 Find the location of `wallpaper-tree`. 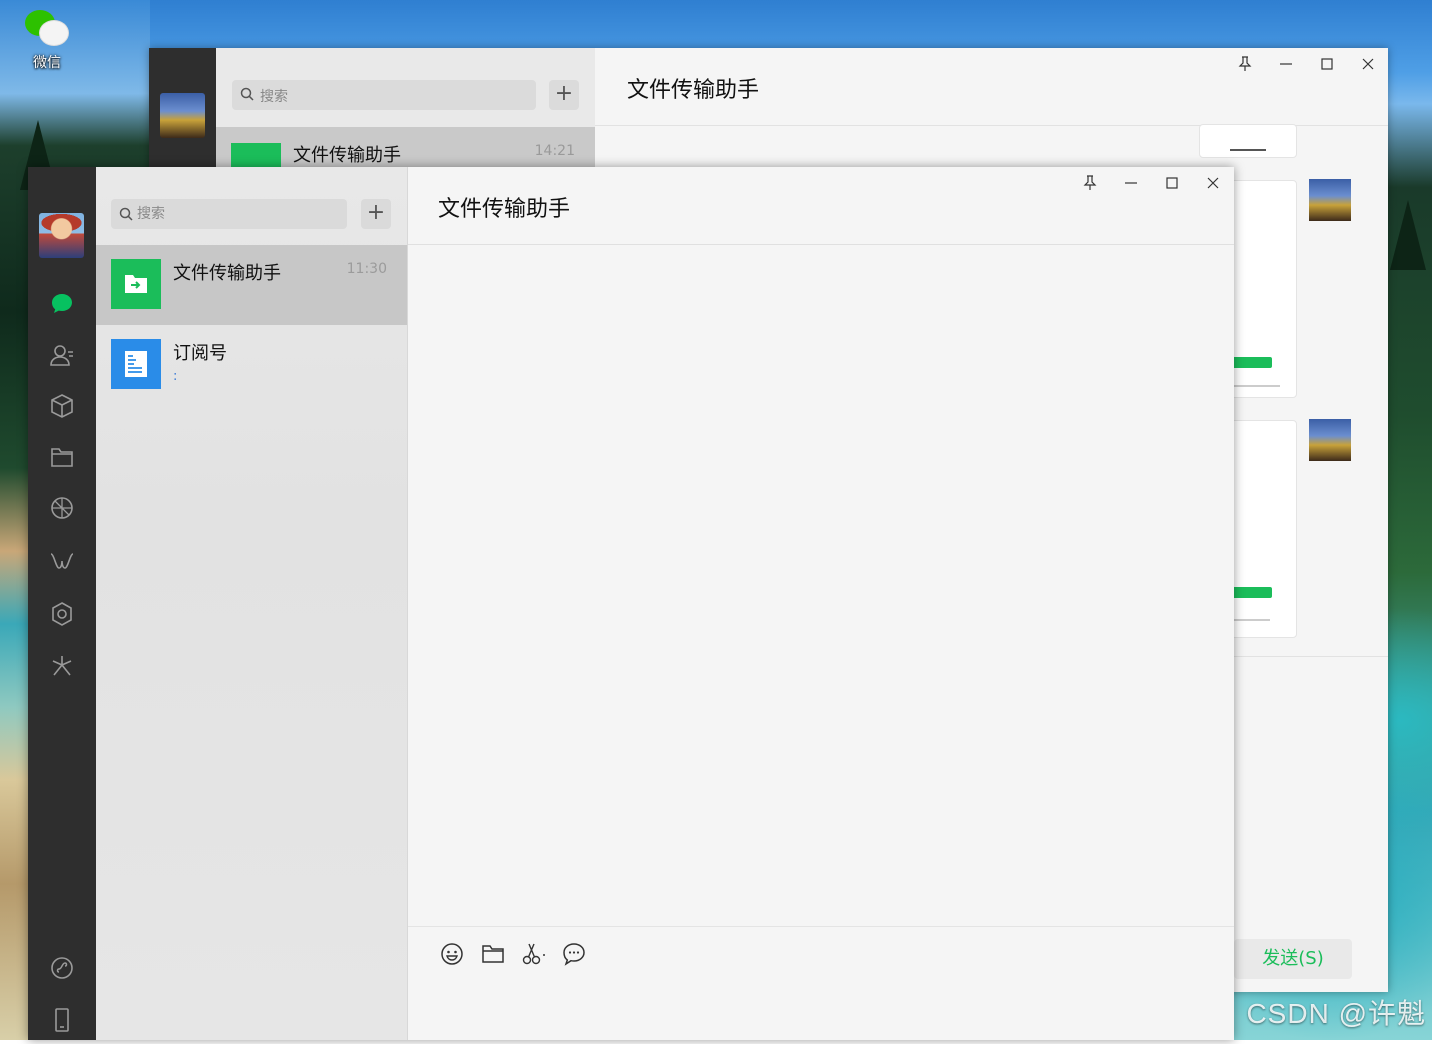

wallpaper-tree is located at coordinates (1408, 235).